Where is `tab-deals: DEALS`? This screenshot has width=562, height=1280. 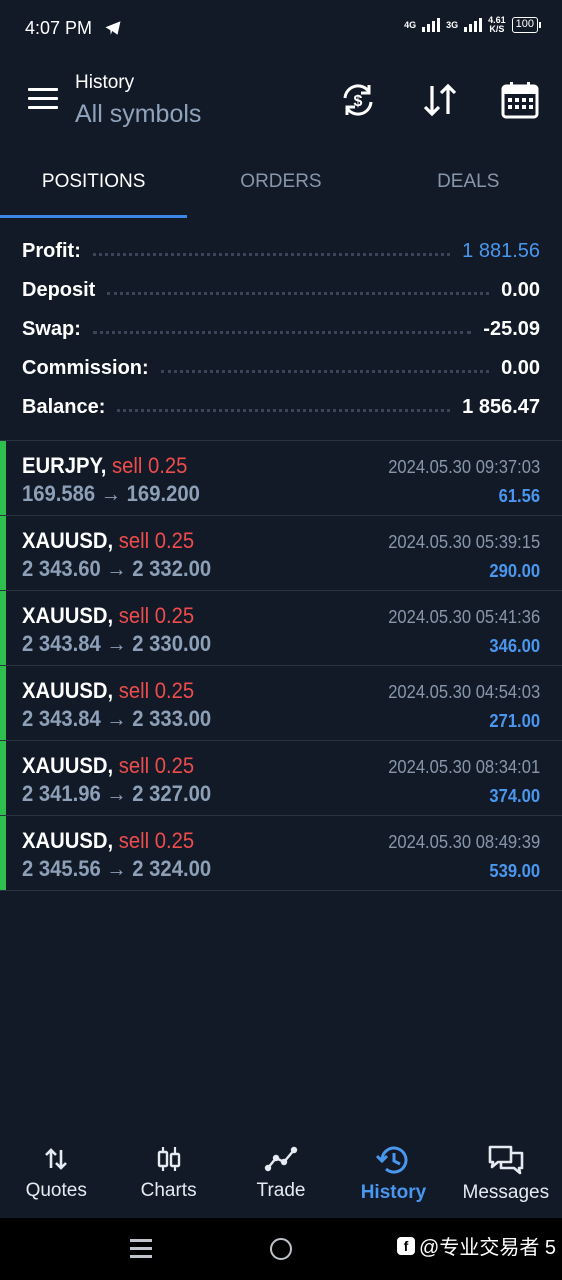 tab-deals: DEALS is located at coordinates (468, 182).